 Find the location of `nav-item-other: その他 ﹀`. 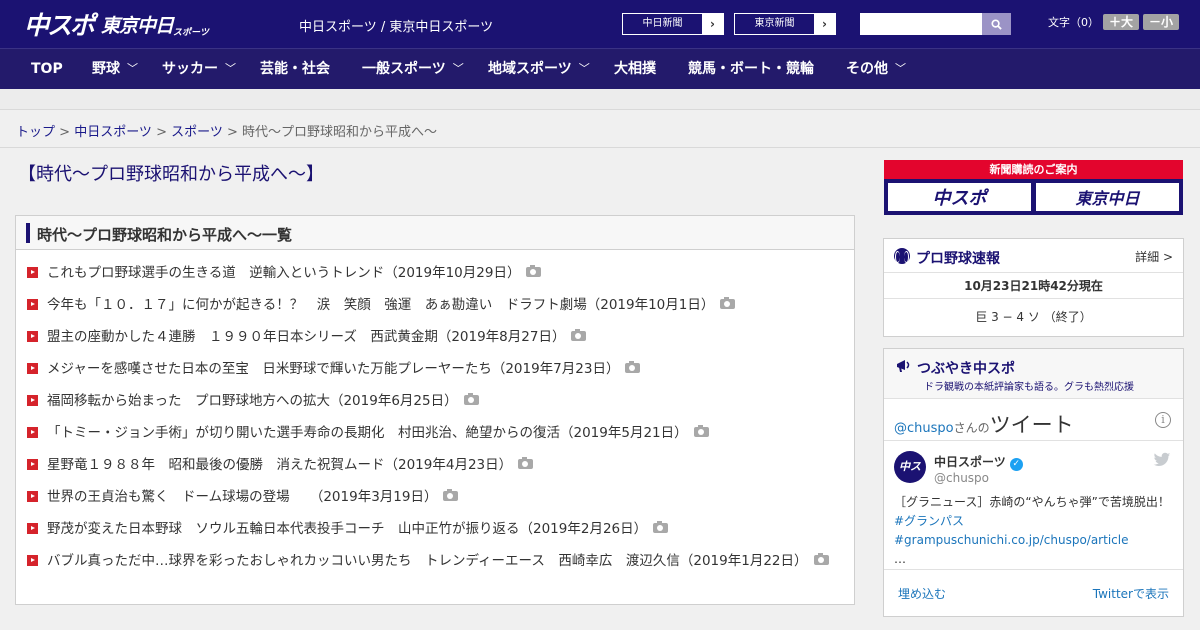

nav-item-other: その他 ﹀ is located at coordinates (876, 69).